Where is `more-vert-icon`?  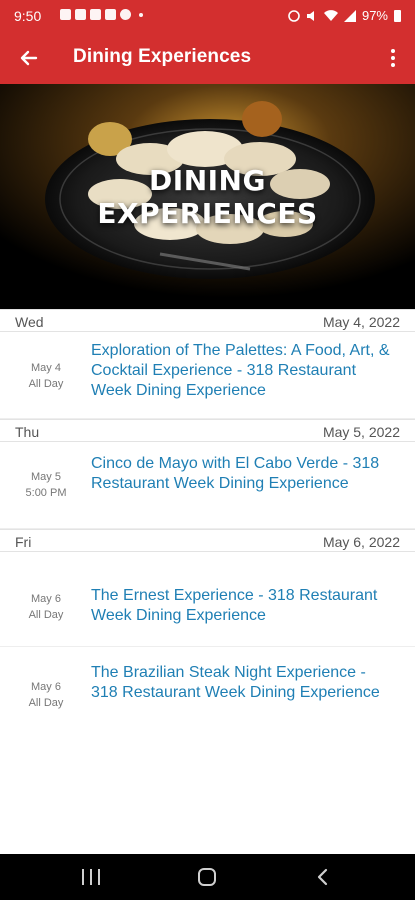
more-vert-icon is located at coordinates (393, 51).